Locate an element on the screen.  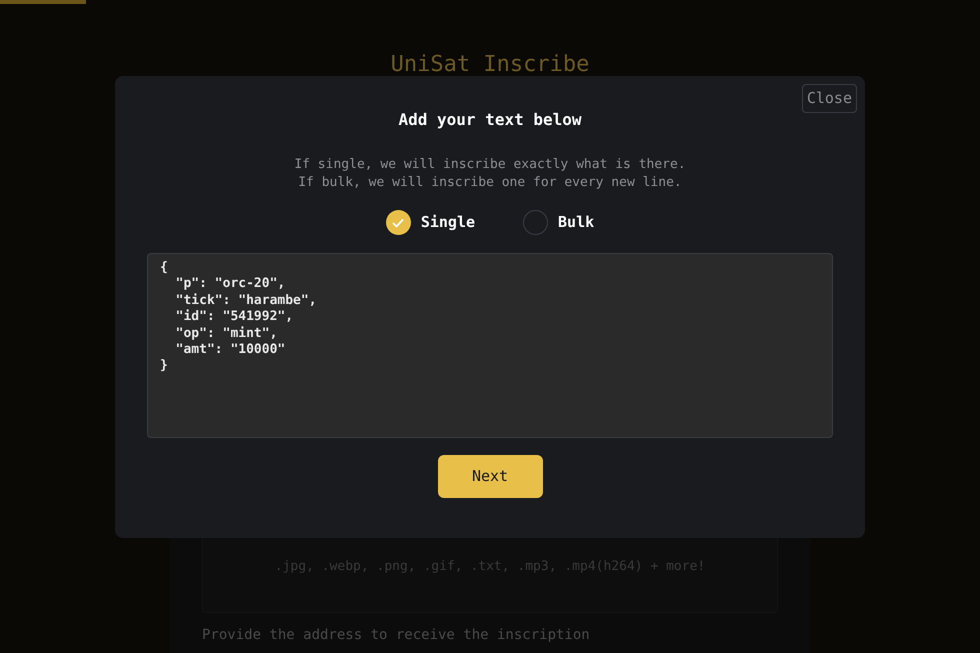
radio-option: Single is located at coordinates (431, 222).